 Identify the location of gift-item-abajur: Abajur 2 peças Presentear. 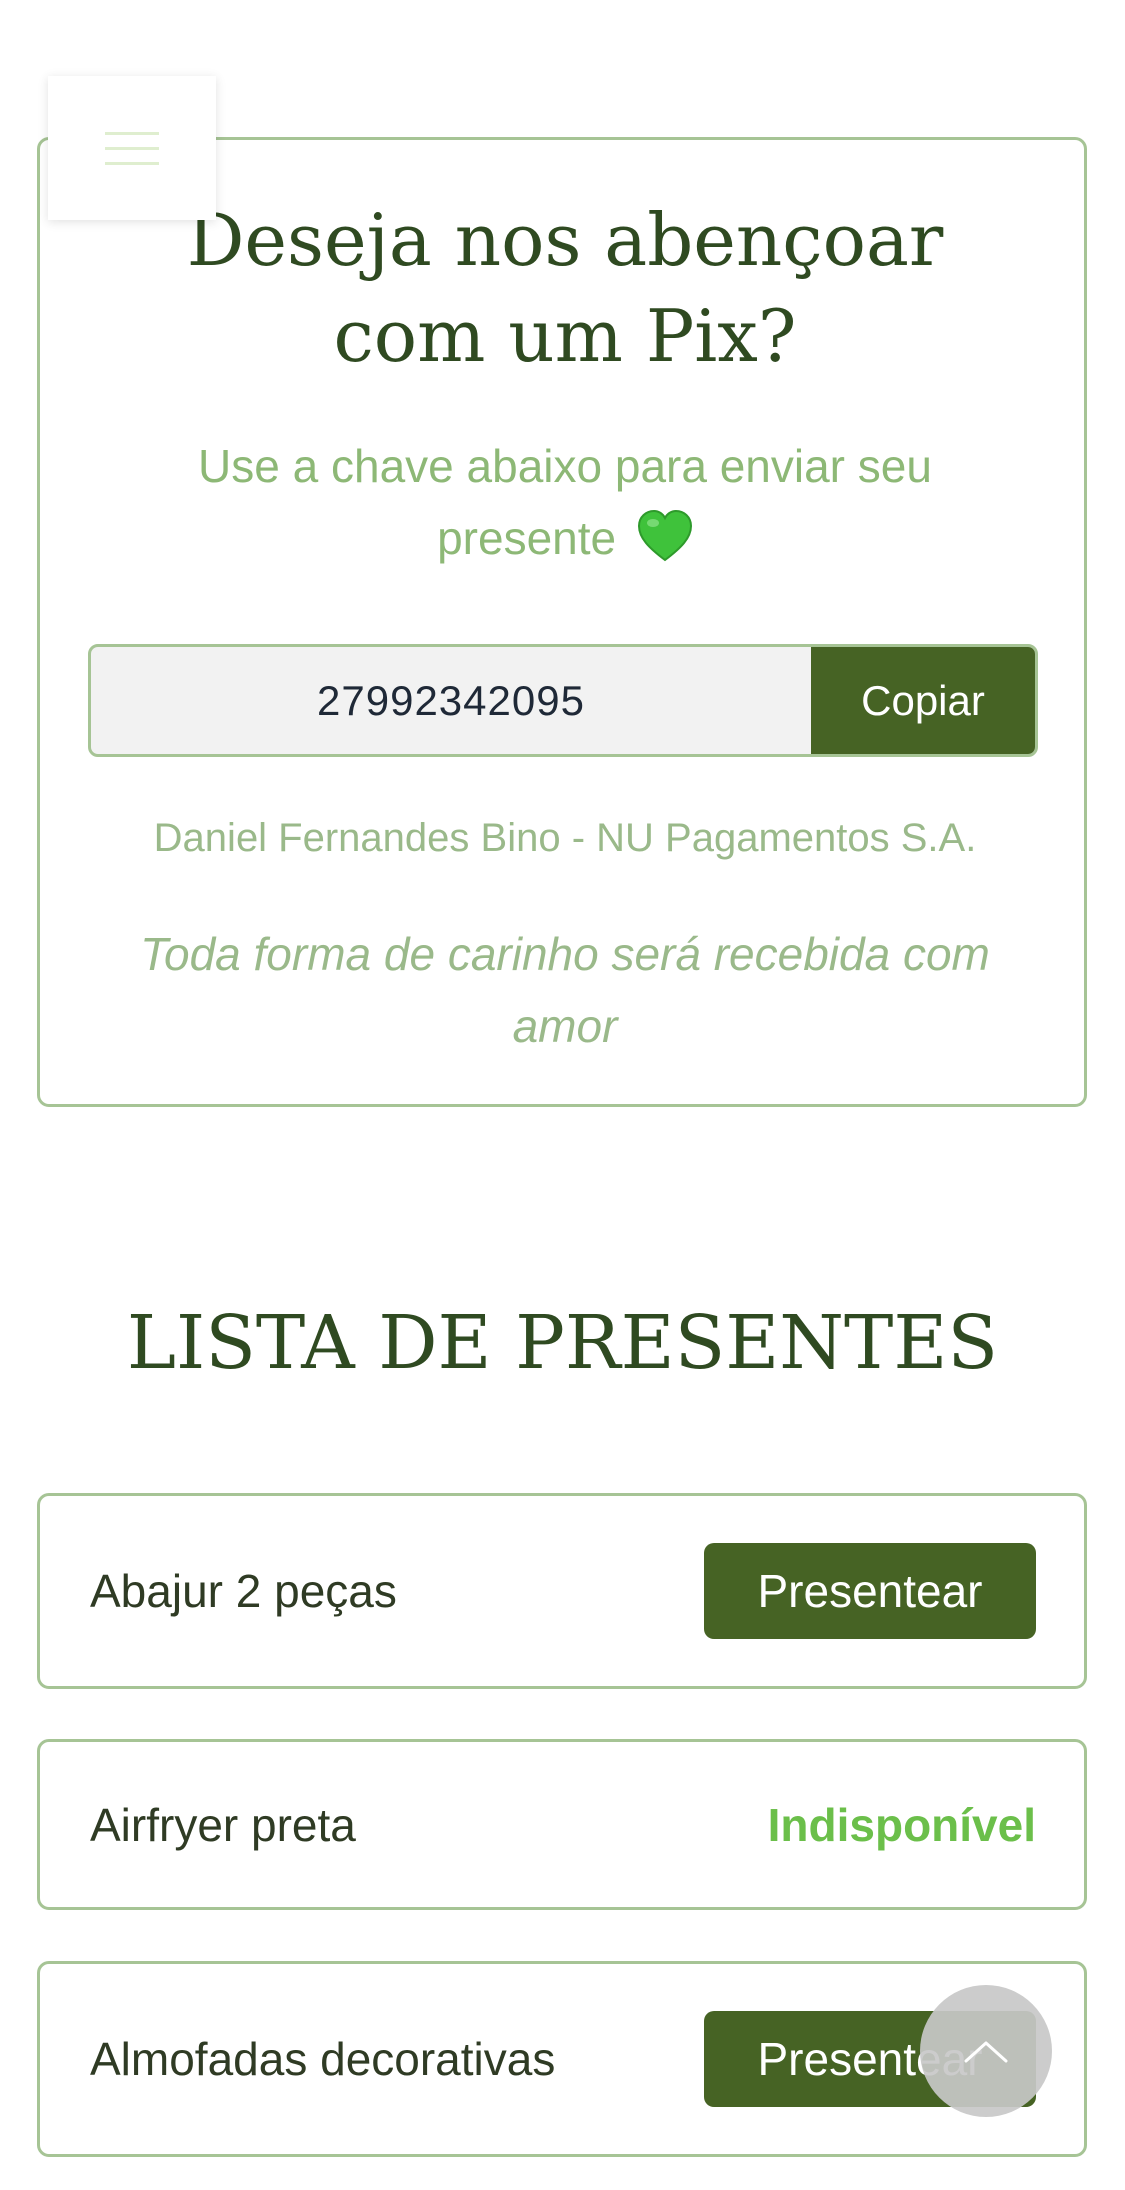
(562, 1591).